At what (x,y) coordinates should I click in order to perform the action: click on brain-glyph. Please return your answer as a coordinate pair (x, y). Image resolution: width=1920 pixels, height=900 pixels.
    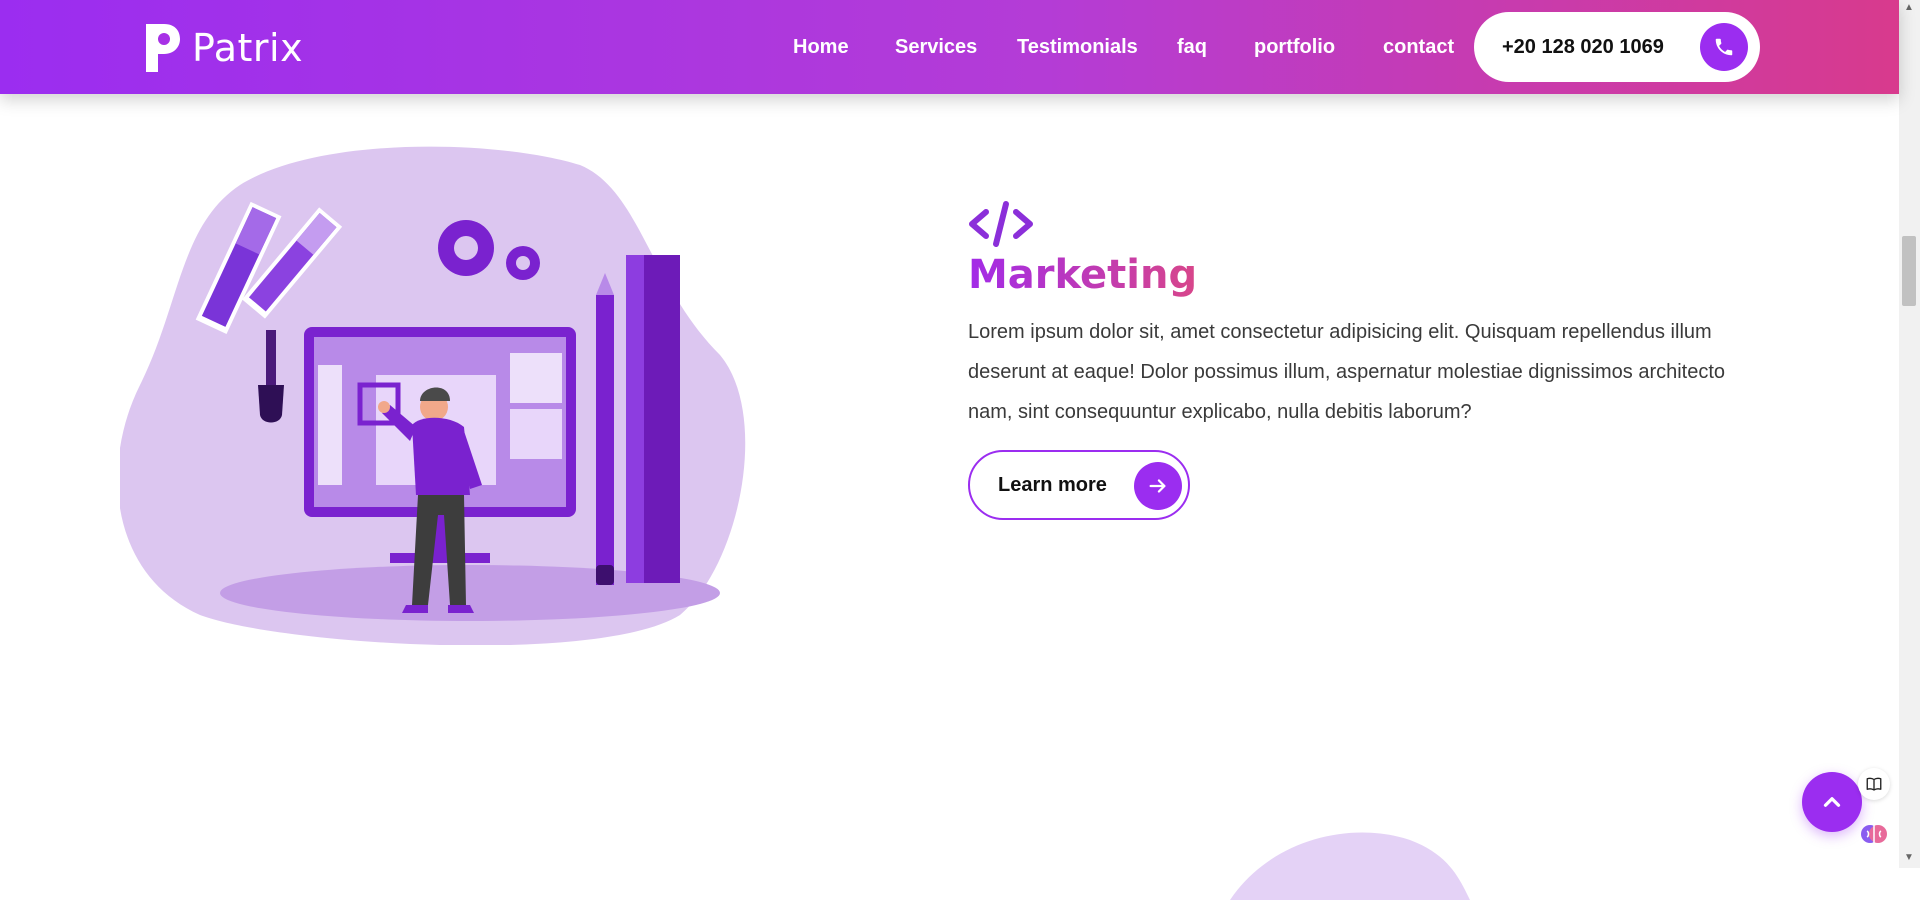
    Looking at the image, I should click on (1874, 834).